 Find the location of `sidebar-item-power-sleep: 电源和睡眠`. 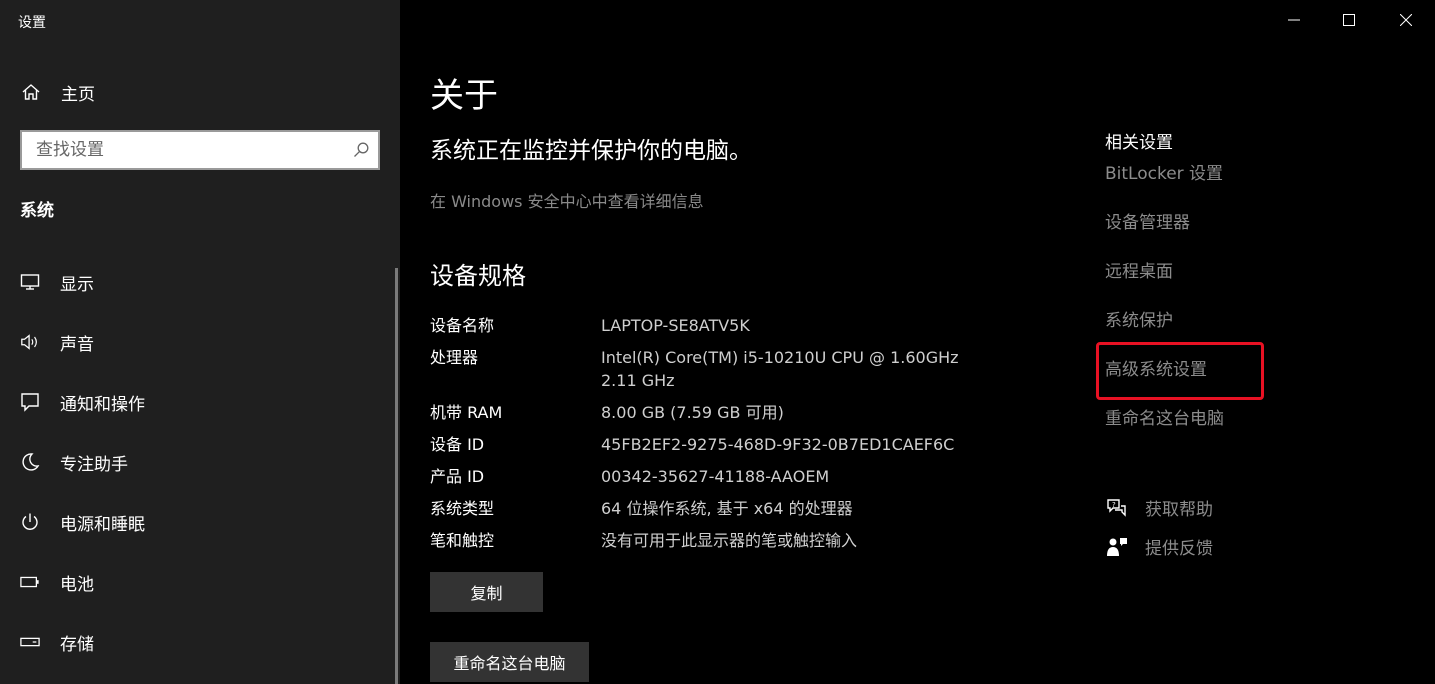

sidebar-item-power-sleep: 电源和睡眠 is located at coordinates (197, 522).